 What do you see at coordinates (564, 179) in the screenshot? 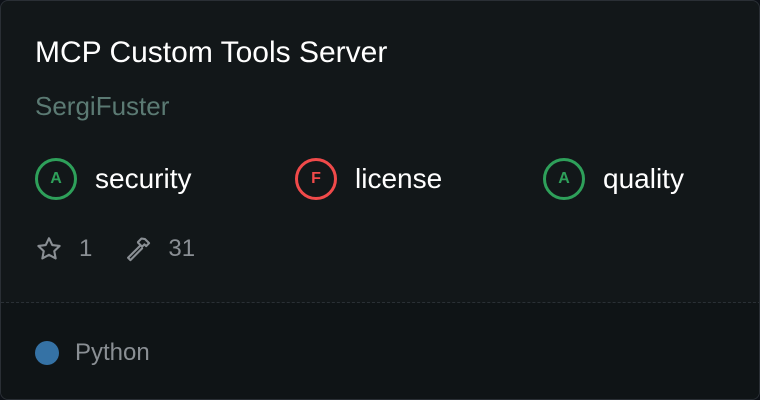
I see `quality-grade: A` at bounding box center [564, 179].